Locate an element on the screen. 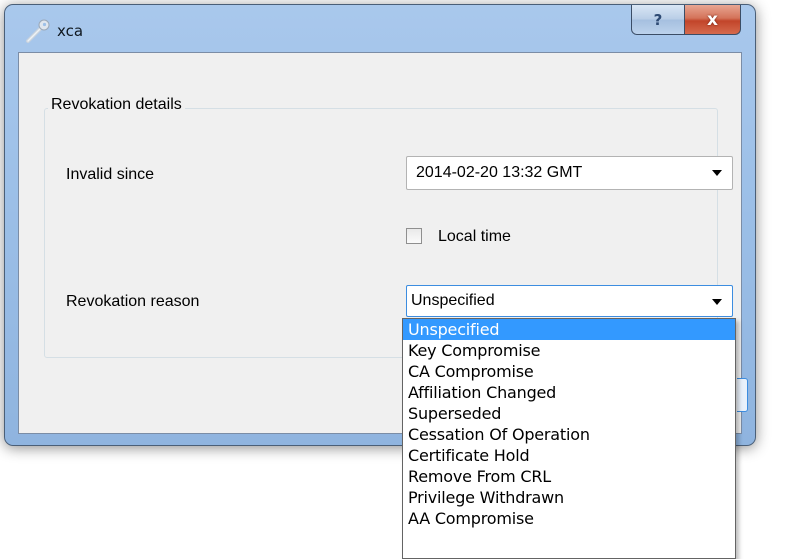  dropdown-option-superseded: Superseded is located at coordinates (569, 413).